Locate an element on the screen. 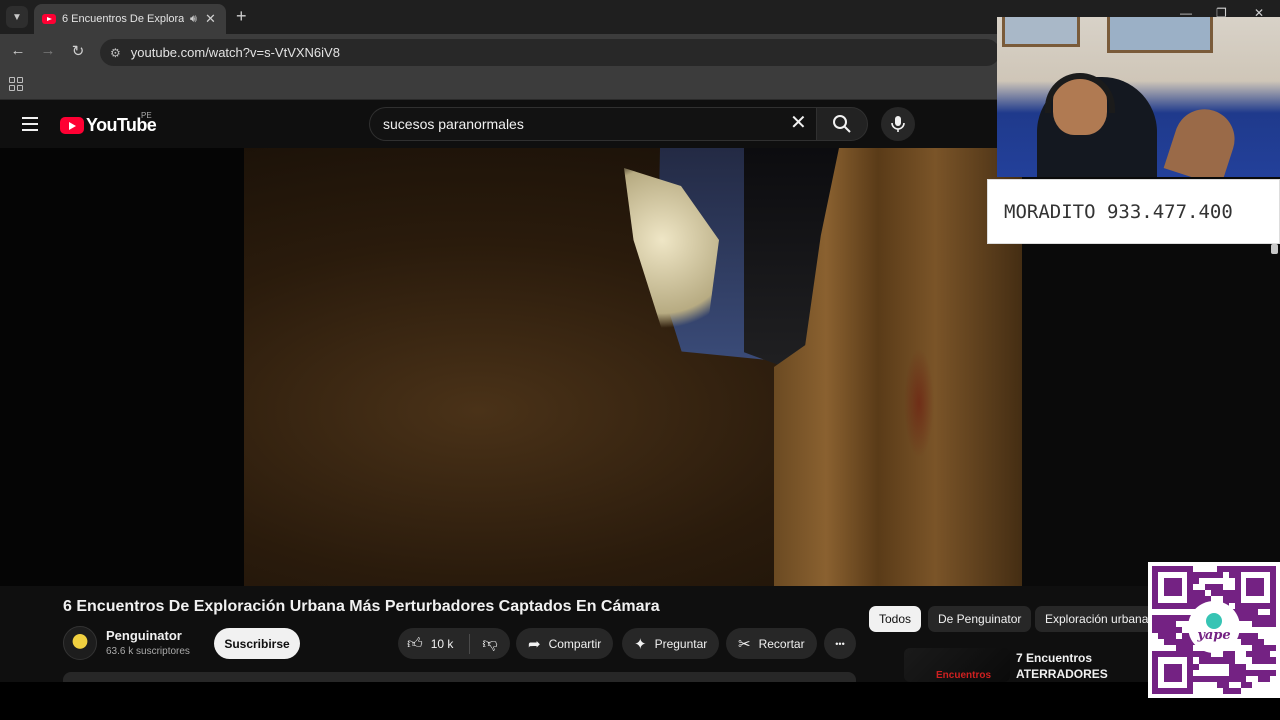 This screenshot has width=1280, height=720. chip-from-channel: De Penguinator is located at coordinates (980, 619).